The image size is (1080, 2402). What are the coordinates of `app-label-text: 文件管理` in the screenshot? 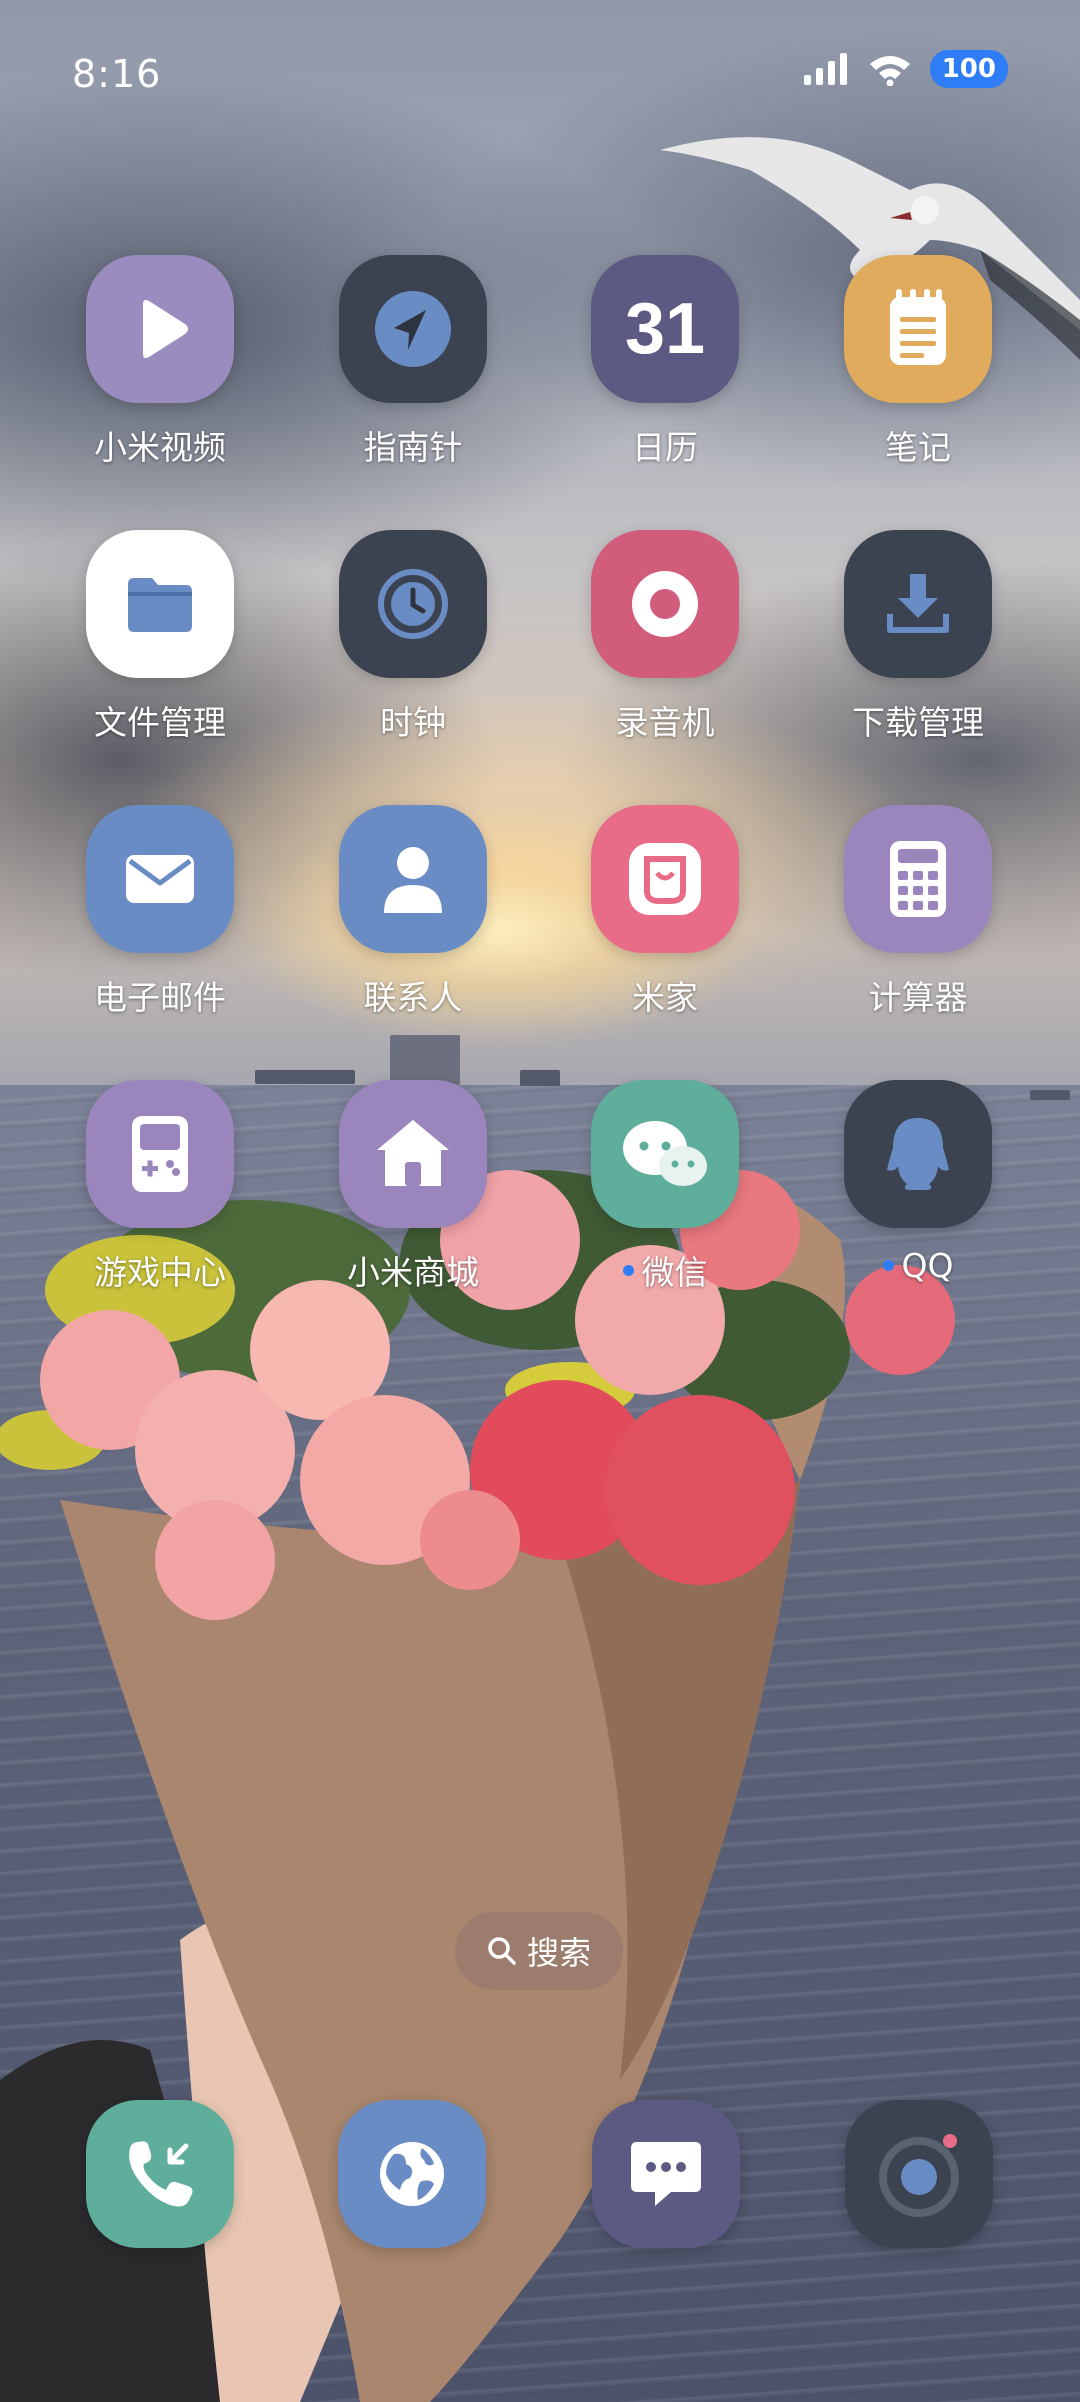 It's located at (160, 722).